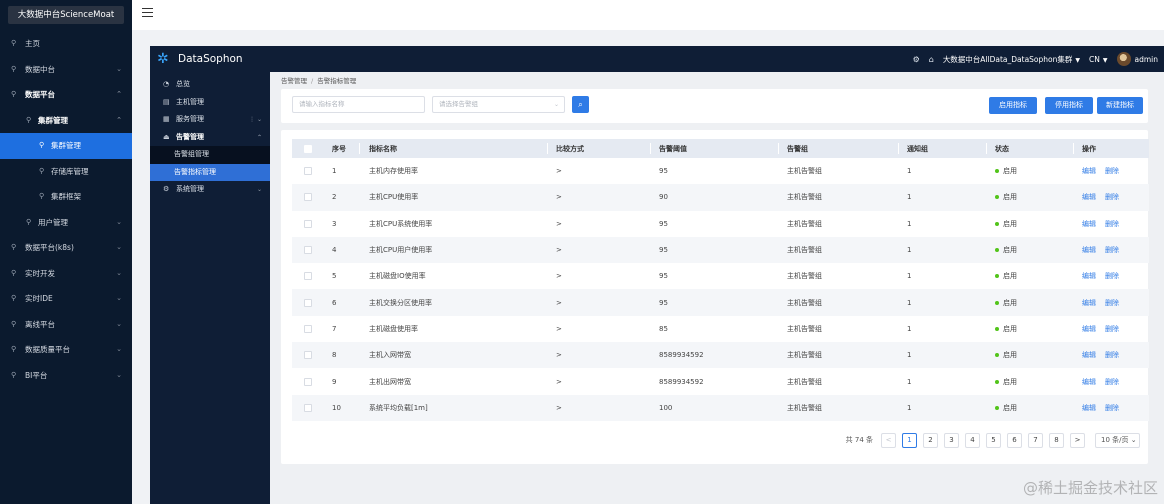  What do you see at coordinates (66, 44) in the screenshot?
I see `outer-menu-item-home: ⚲ 主页` at bounding box center [66, 44].